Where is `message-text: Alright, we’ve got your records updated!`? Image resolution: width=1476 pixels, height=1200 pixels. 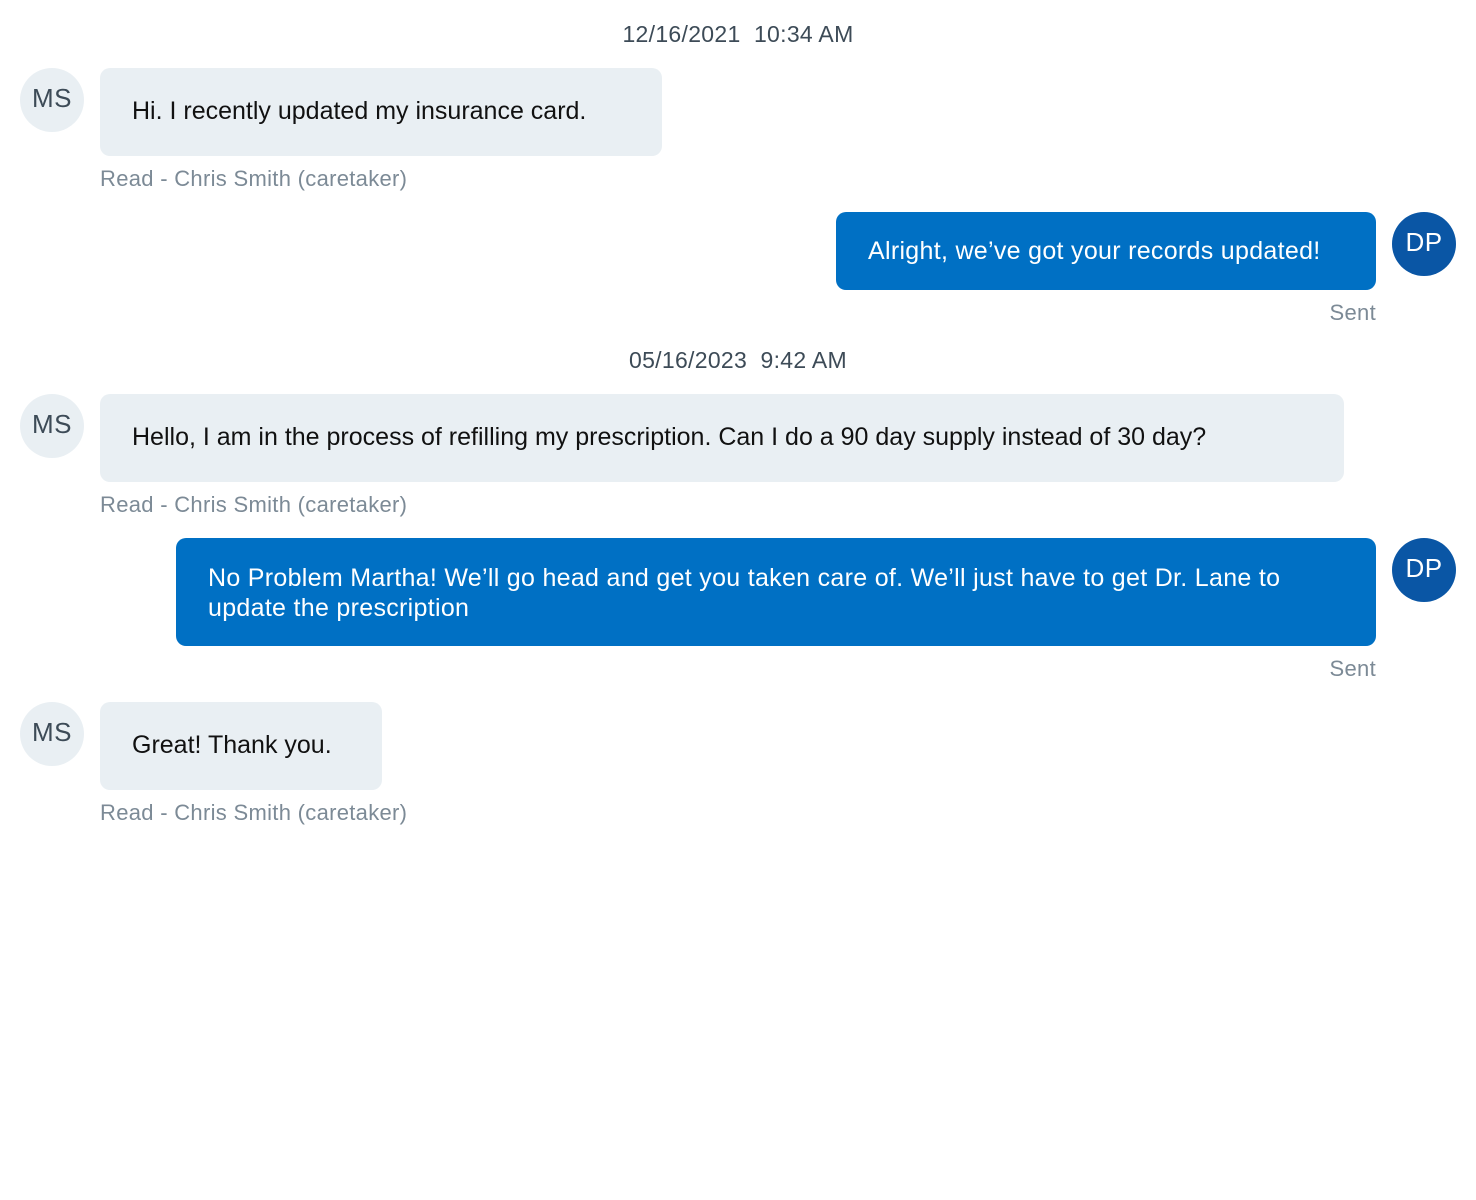
message-text: Alright, we’ve got your records updated! is located at coordinates (1094, 251).